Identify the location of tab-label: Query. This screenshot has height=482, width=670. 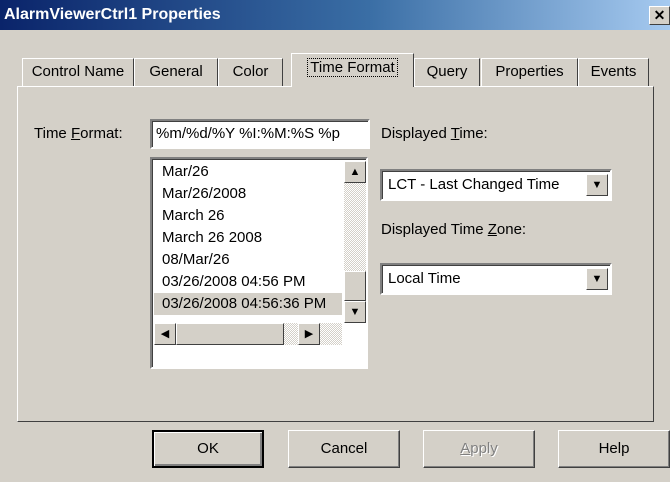
(447, 71).